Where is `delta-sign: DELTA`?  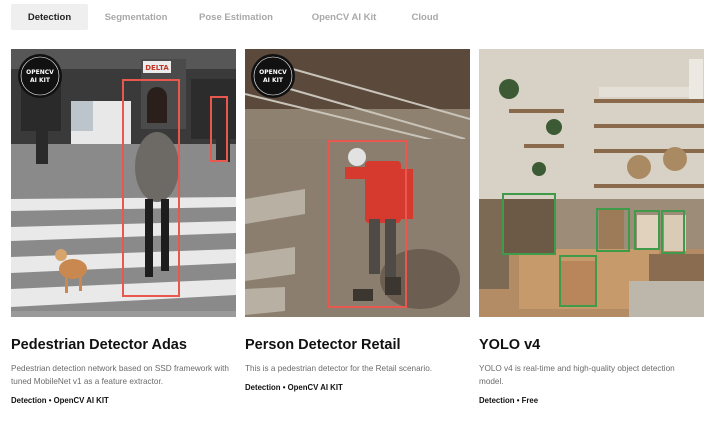
delta-sign: DELTA is located at coordinates (157, 68).